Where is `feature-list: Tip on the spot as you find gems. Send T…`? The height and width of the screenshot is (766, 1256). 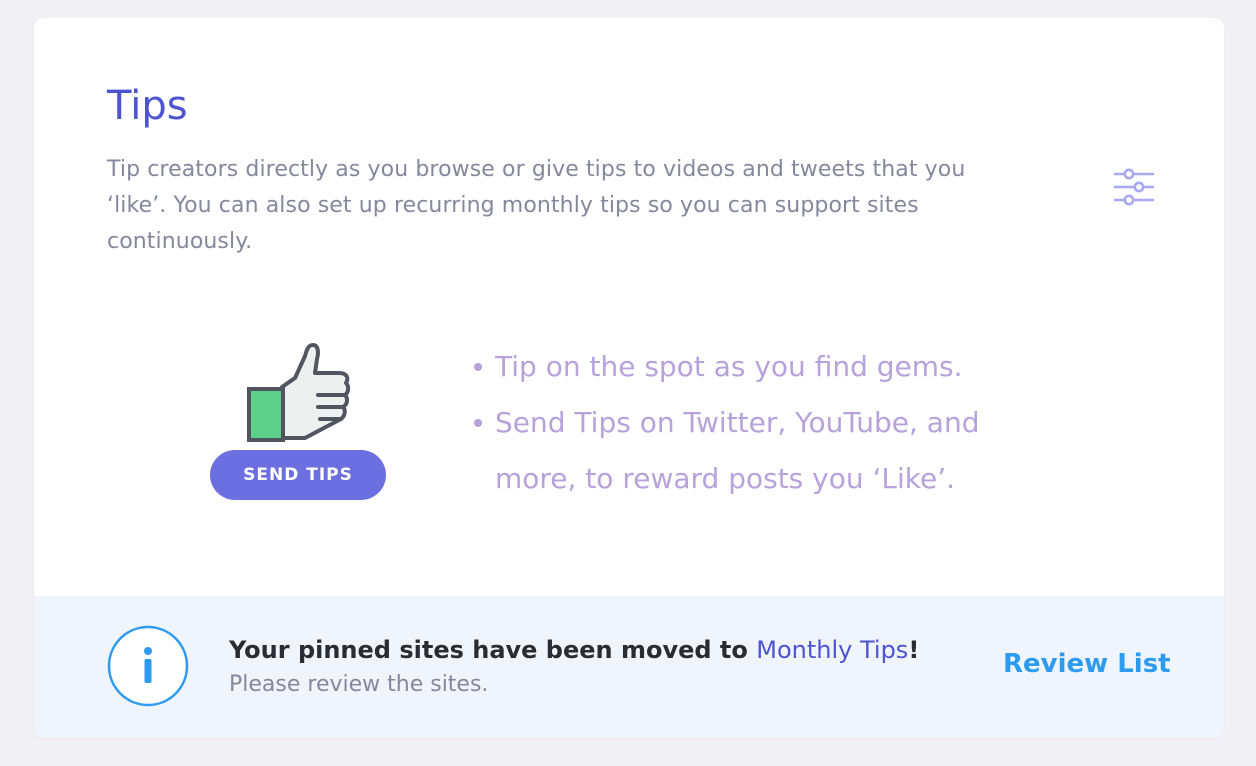
feature-list: Tip on the spot as you find gems. Send T… is located at coordinates (765, 423).